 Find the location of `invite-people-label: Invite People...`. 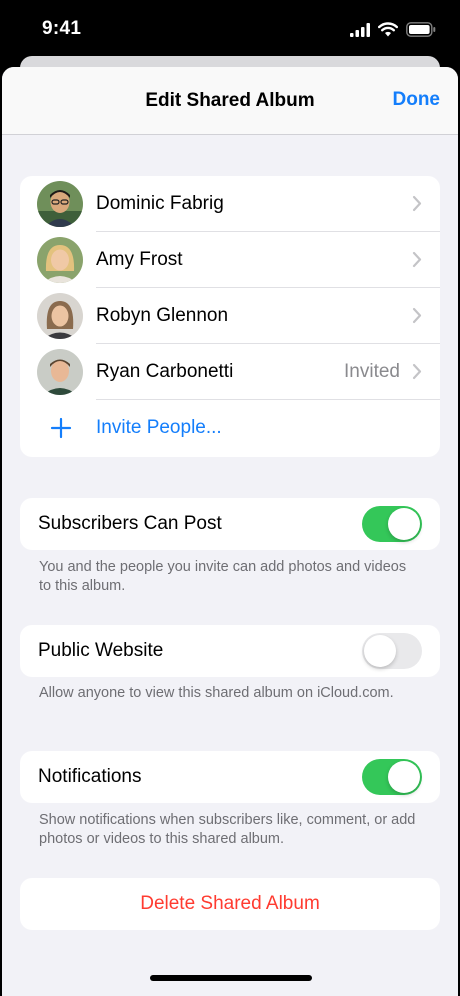

invite-people-label: Invite People... is located at coordinates (159, 427).